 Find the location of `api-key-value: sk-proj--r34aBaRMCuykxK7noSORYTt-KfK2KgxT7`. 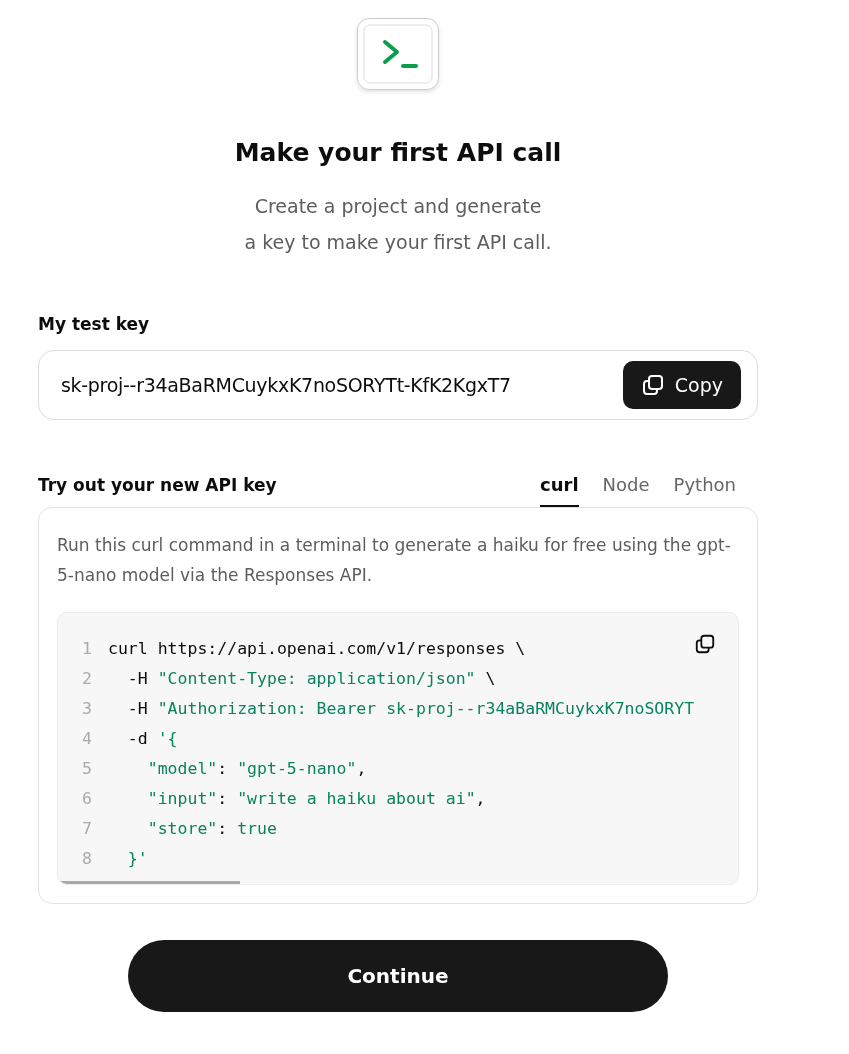

api-key-value: sk-proj--r34aBaRMCuykxK7noSORYTt-KfK2KgxT7 is located at coordinates (286, 385).